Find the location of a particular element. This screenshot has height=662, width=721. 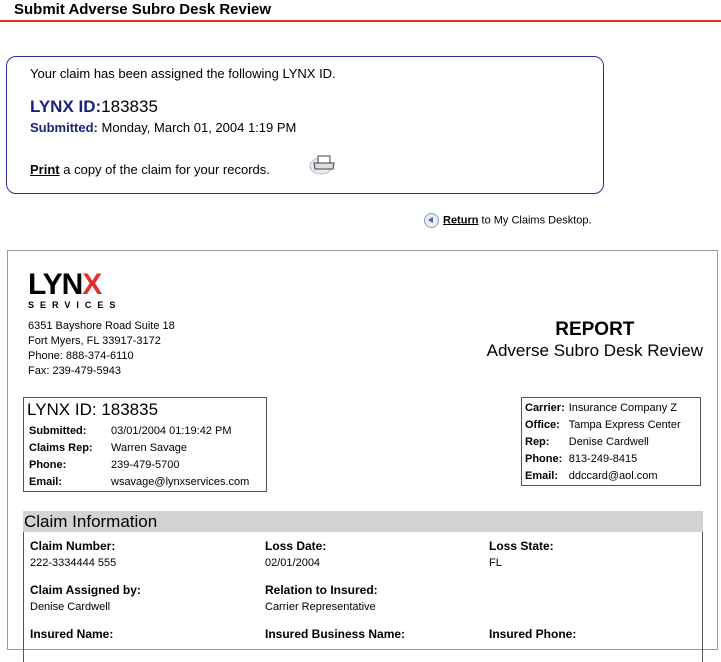

table-row: Phone: 813-249-8415 is located at coordinates (603, 459).